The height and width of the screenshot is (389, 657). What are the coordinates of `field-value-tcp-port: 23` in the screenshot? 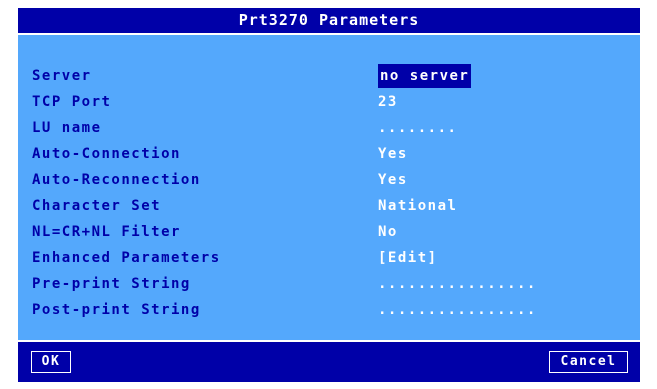 It's located at (388, 102).